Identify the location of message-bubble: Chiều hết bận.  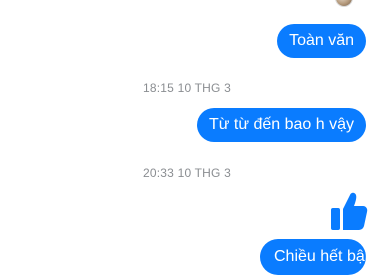
(317, 257).